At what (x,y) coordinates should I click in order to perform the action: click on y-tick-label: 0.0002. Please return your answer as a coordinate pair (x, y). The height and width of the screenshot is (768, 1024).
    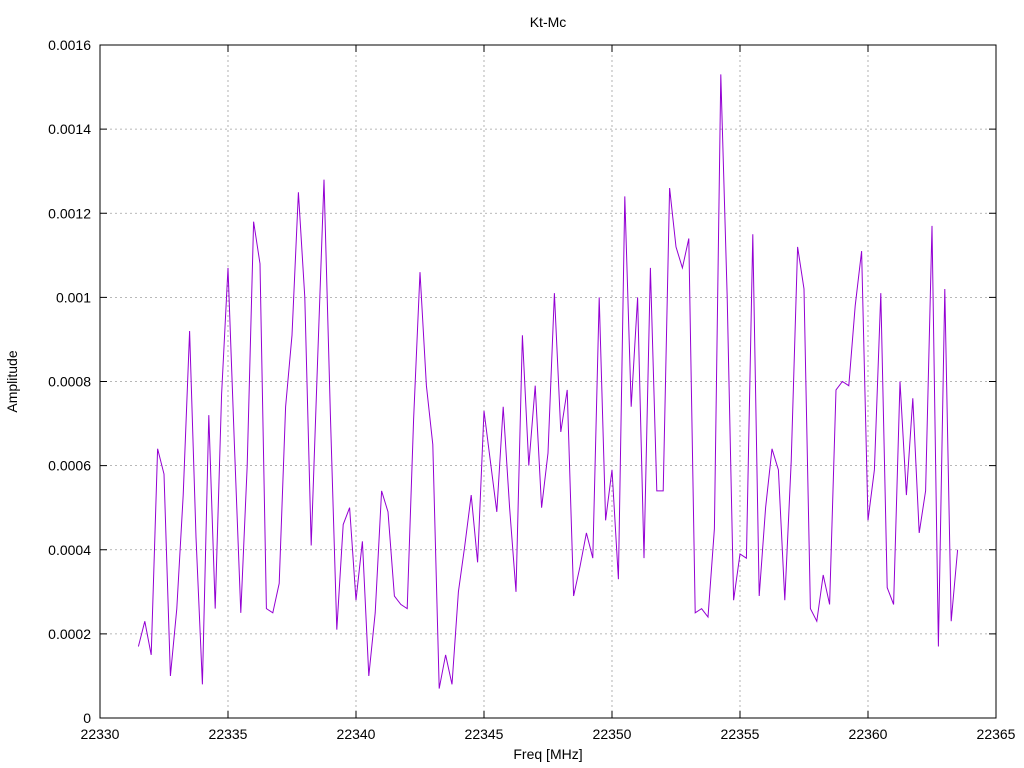
    Looking at the image, I should click on (69, 634).